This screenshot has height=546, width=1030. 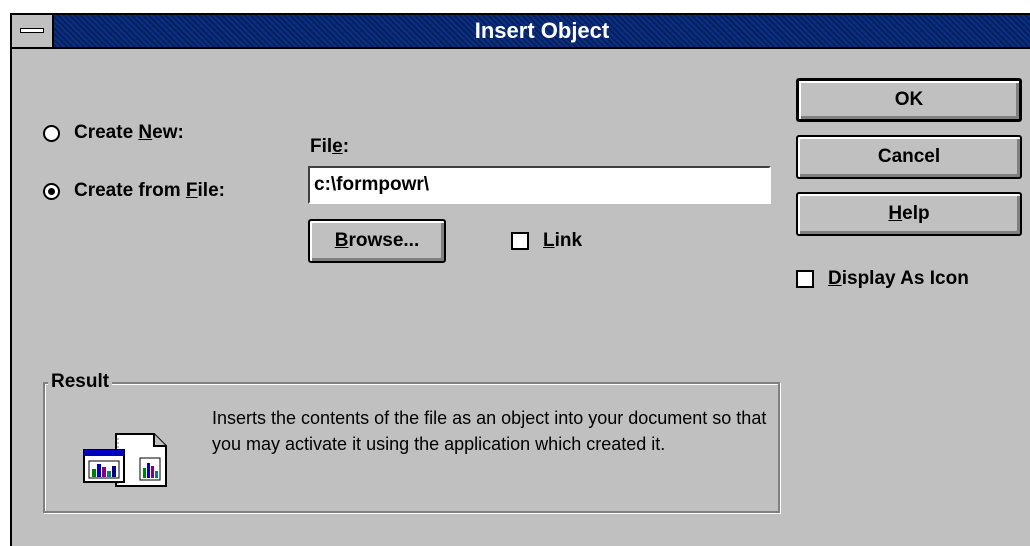 I want to click on help-button-label: Help, so click(x=909, y=213).